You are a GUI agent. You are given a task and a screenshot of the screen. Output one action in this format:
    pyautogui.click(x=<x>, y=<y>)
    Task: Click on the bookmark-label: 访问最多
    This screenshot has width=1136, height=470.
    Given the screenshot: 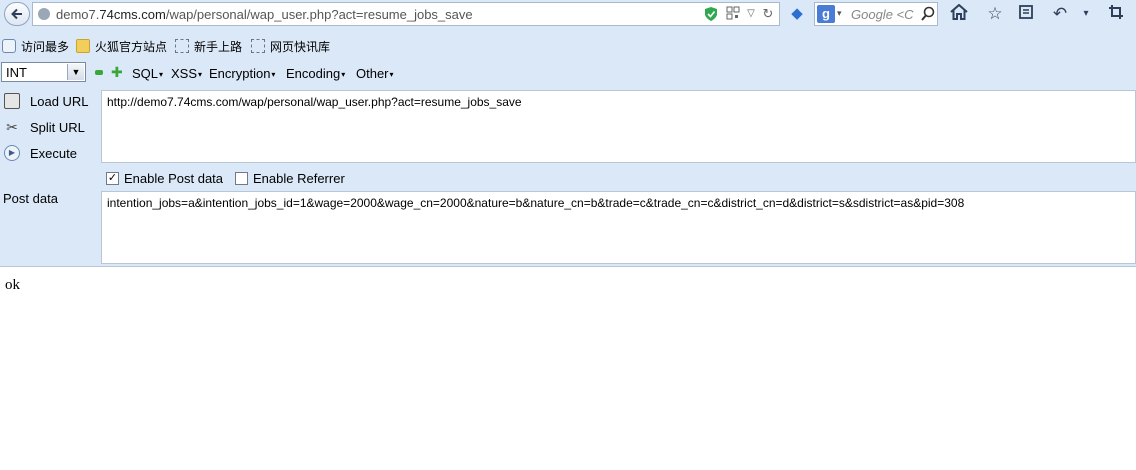 What is the action you would take?
    pyautogui.click(x=45, y=46)
    